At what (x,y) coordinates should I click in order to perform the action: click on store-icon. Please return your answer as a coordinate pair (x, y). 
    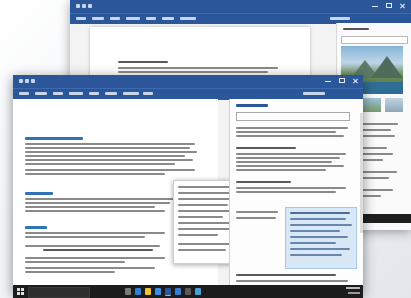
    Looking at the image, I should click on (158, 291).